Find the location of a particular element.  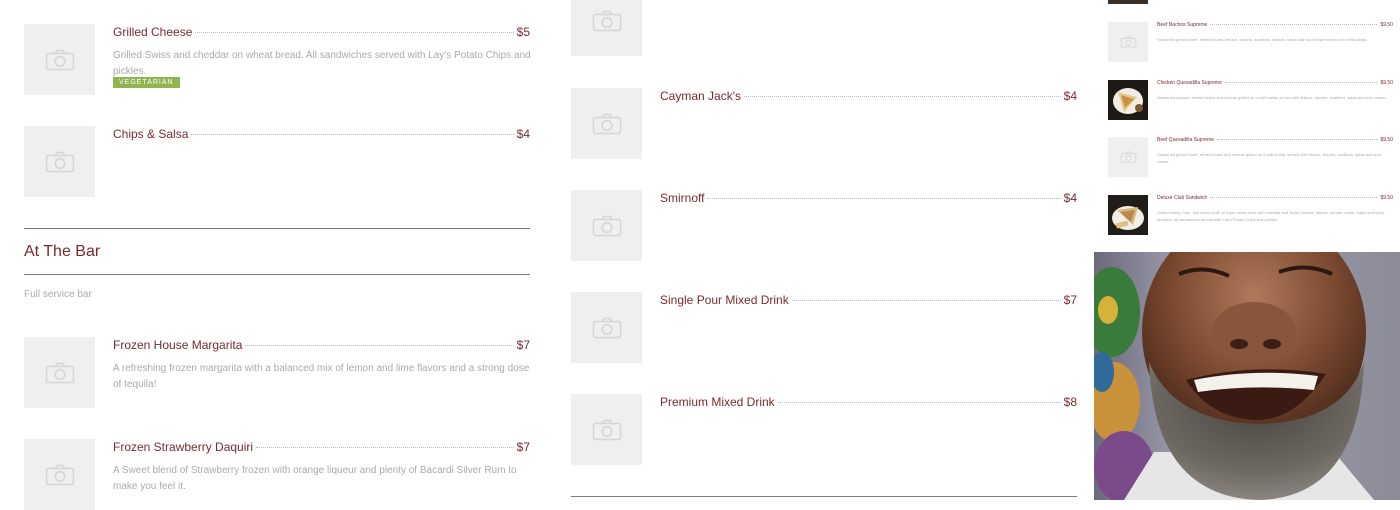

menu-item-name: Chicken Quesadilla Supreme is located at coordinates (1189, 83).